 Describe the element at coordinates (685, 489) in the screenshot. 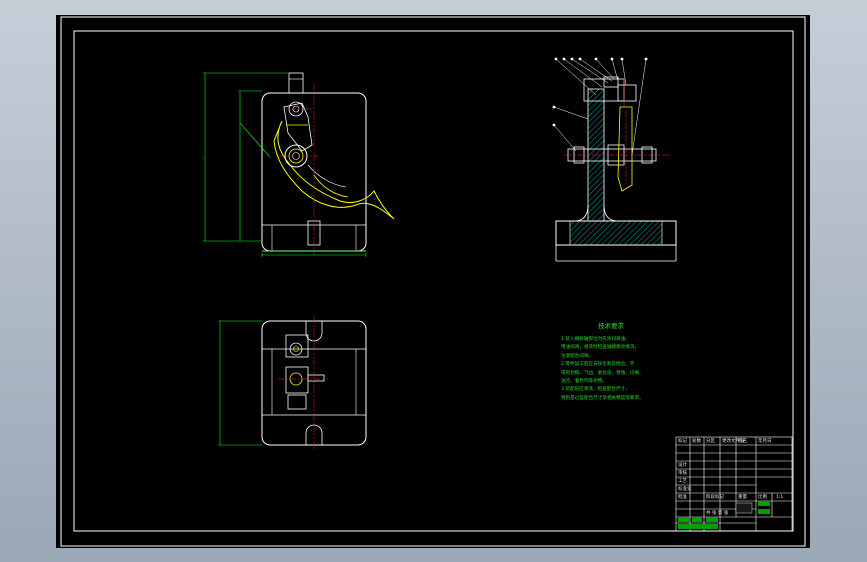

I see `tb-row-3: 标准化` at that location.